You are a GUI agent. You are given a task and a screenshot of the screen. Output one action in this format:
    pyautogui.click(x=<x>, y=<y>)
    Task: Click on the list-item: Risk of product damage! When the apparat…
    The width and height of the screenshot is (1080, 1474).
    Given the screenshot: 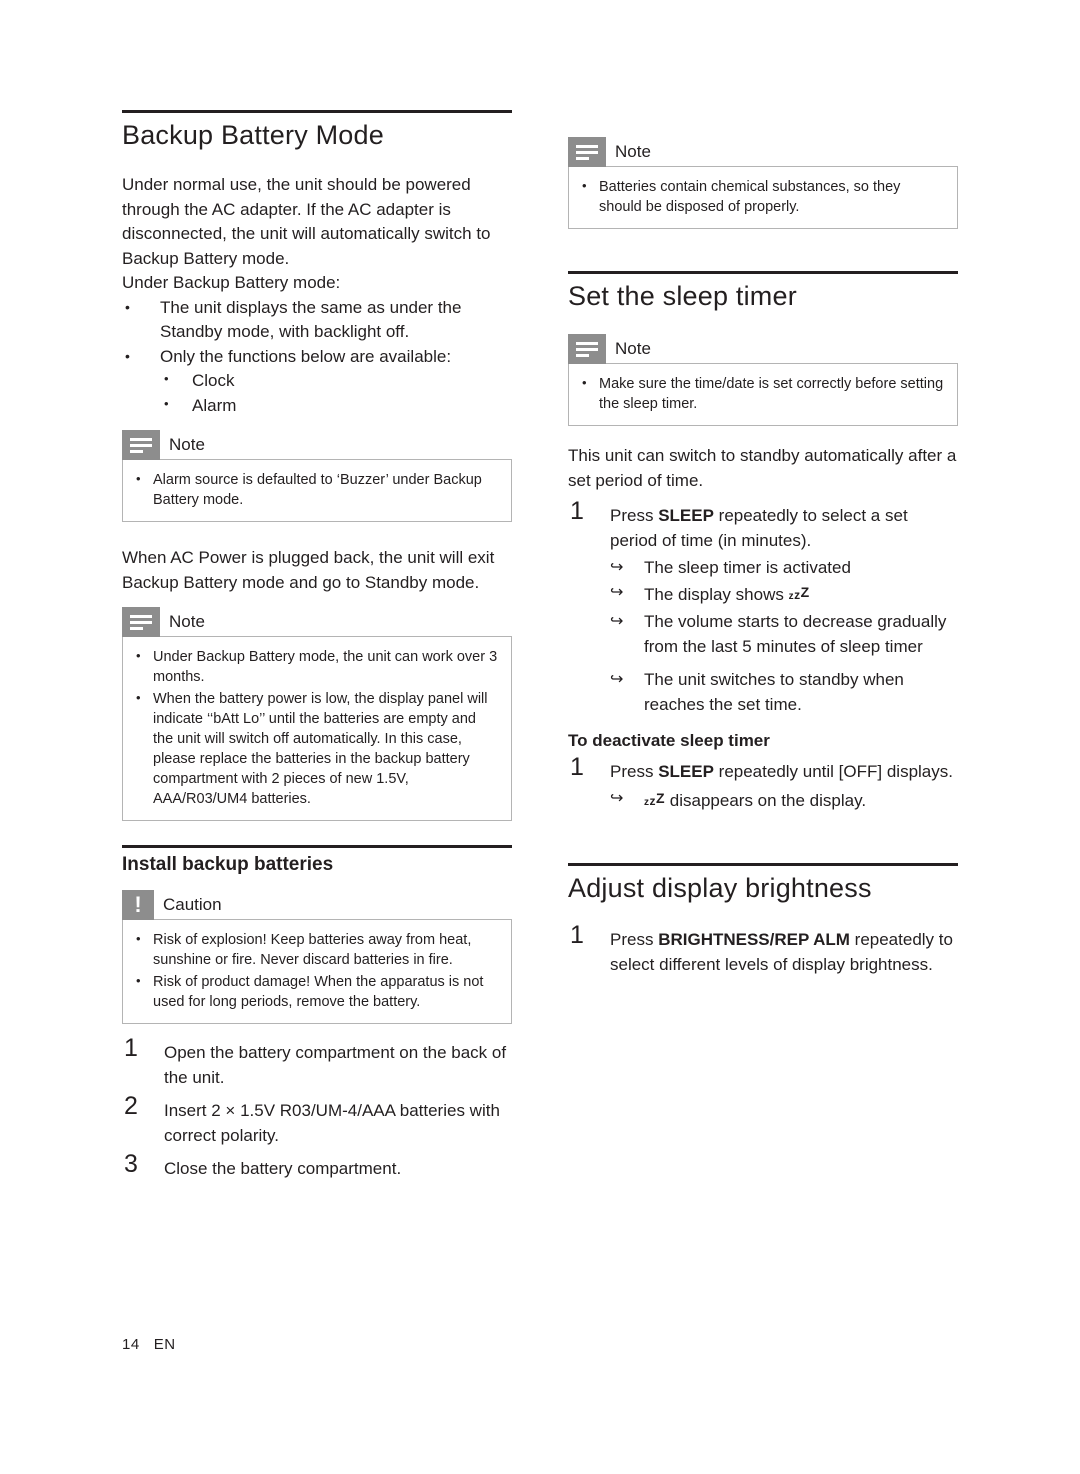 What is the action you would take?
    pyautogui.click(x=315, y=991)
    